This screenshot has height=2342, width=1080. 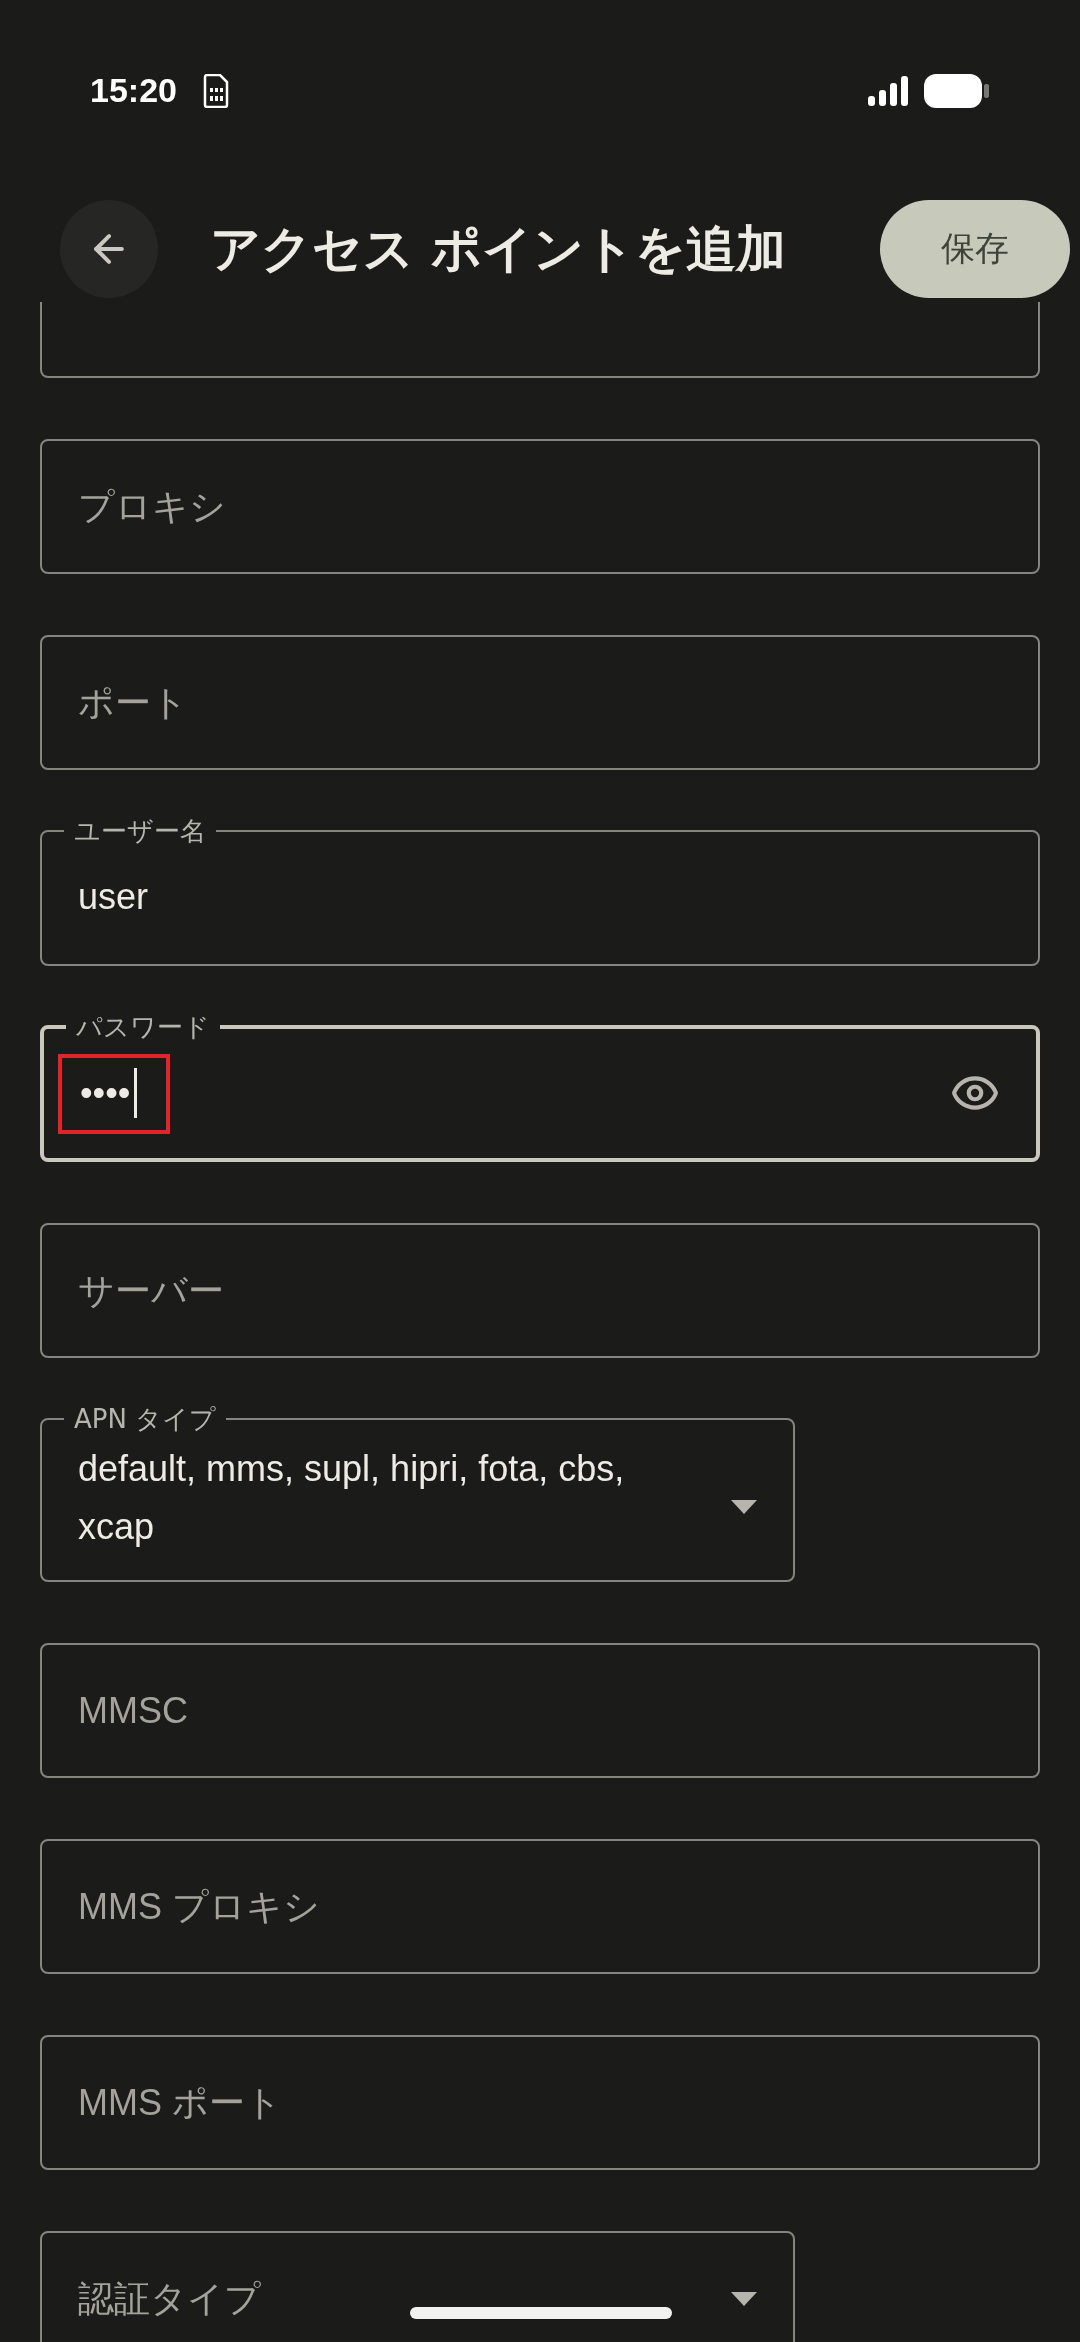 I want to click on battery-icon, so click(x=957, y=91).